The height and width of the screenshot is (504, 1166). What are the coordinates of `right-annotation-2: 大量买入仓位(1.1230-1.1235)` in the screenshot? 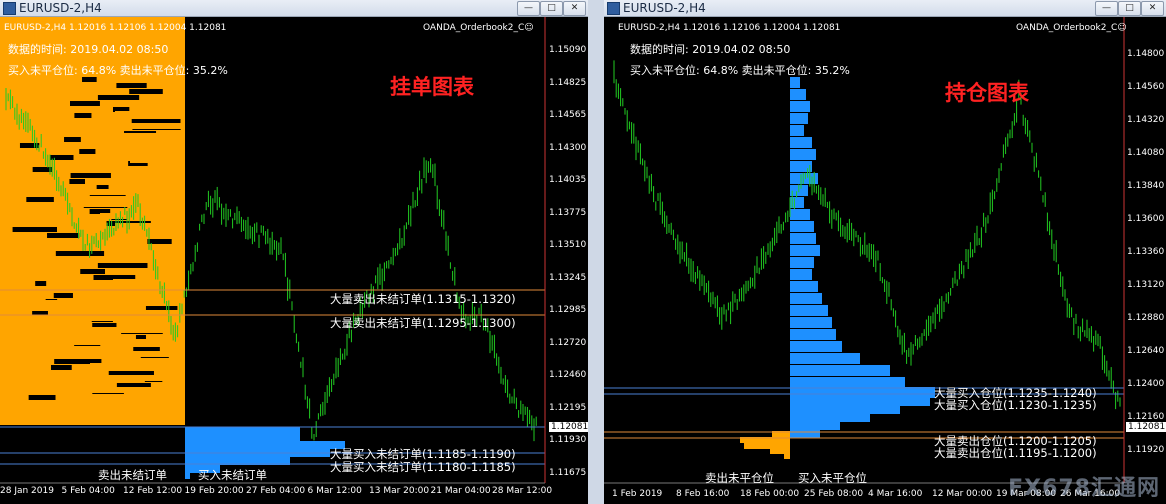 It's located at (1015, 405).